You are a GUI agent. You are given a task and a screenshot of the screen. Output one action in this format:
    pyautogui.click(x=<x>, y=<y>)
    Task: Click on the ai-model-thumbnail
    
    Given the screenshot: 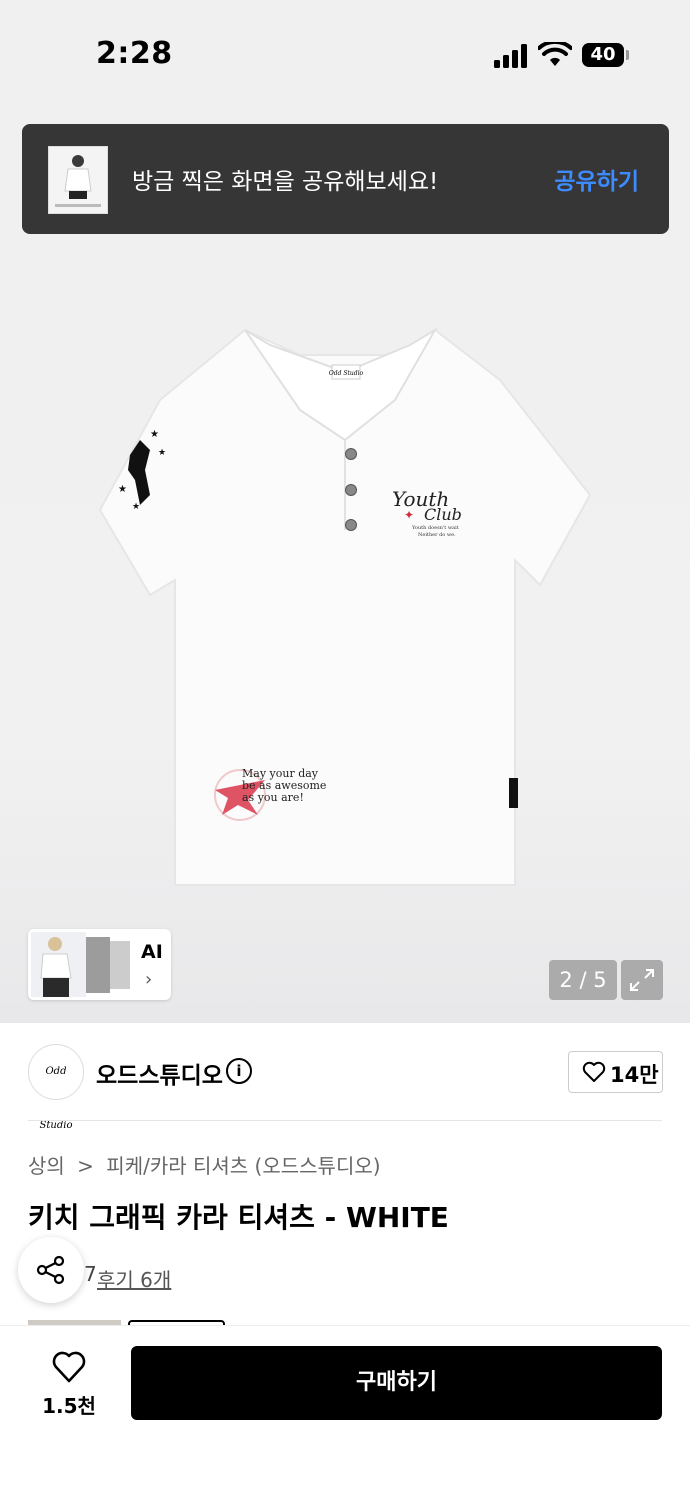 What is the action you would take?
    pyautogui.click(x=58, y=964)
    